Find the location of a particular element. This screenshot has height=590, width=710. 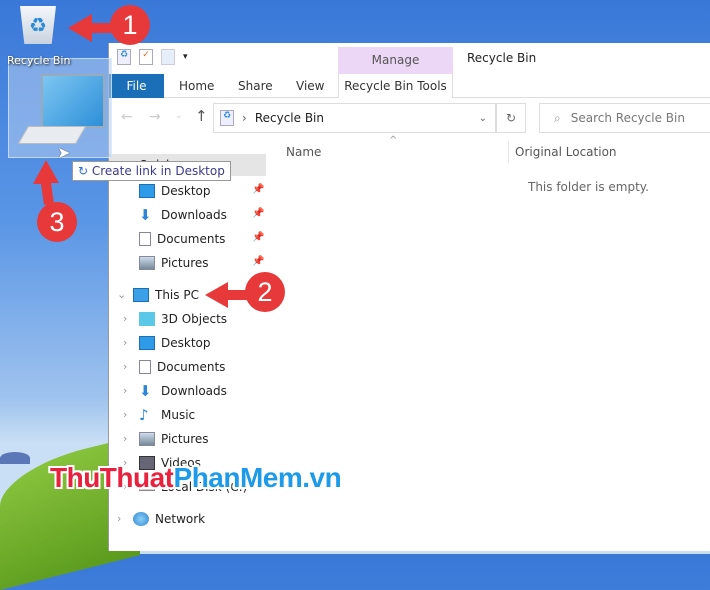

annotation-3: 3 is located at coordinates (57, 222).